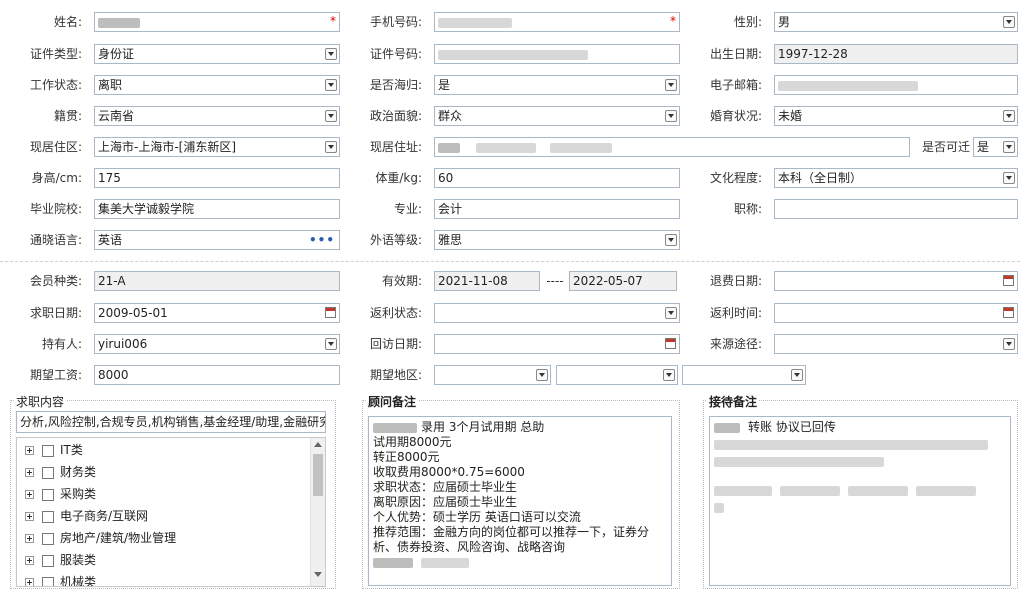 Image resolution: width=1020 pixels, height=589 pixels. Describe the element at coordinates (672, 147) in the screenshot. I see `residence-addr-input` at that location.